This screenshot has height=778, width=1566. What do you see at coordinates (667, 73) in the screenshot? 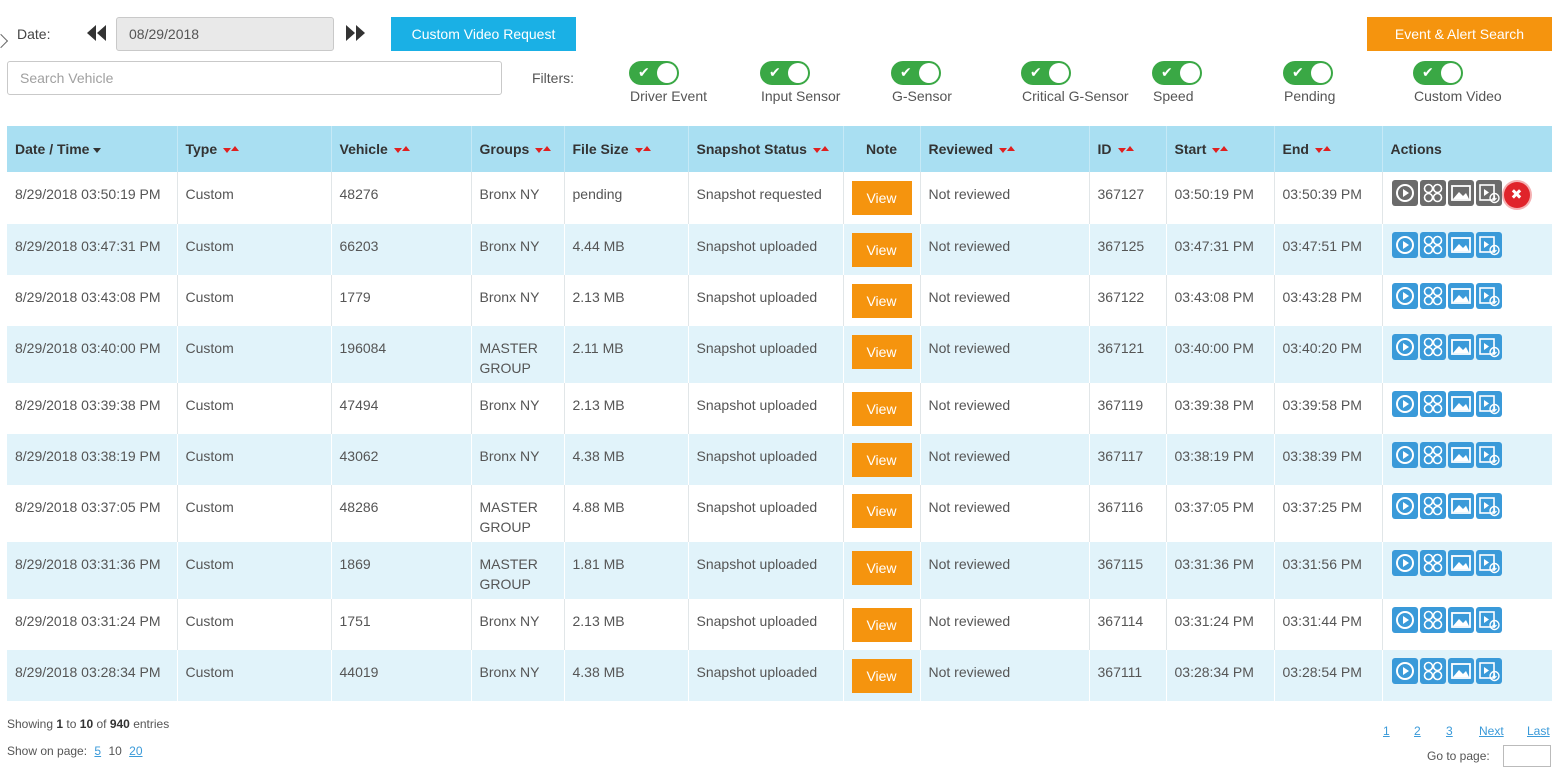
I see `toggle-knob` at bounding box center [667, 73].